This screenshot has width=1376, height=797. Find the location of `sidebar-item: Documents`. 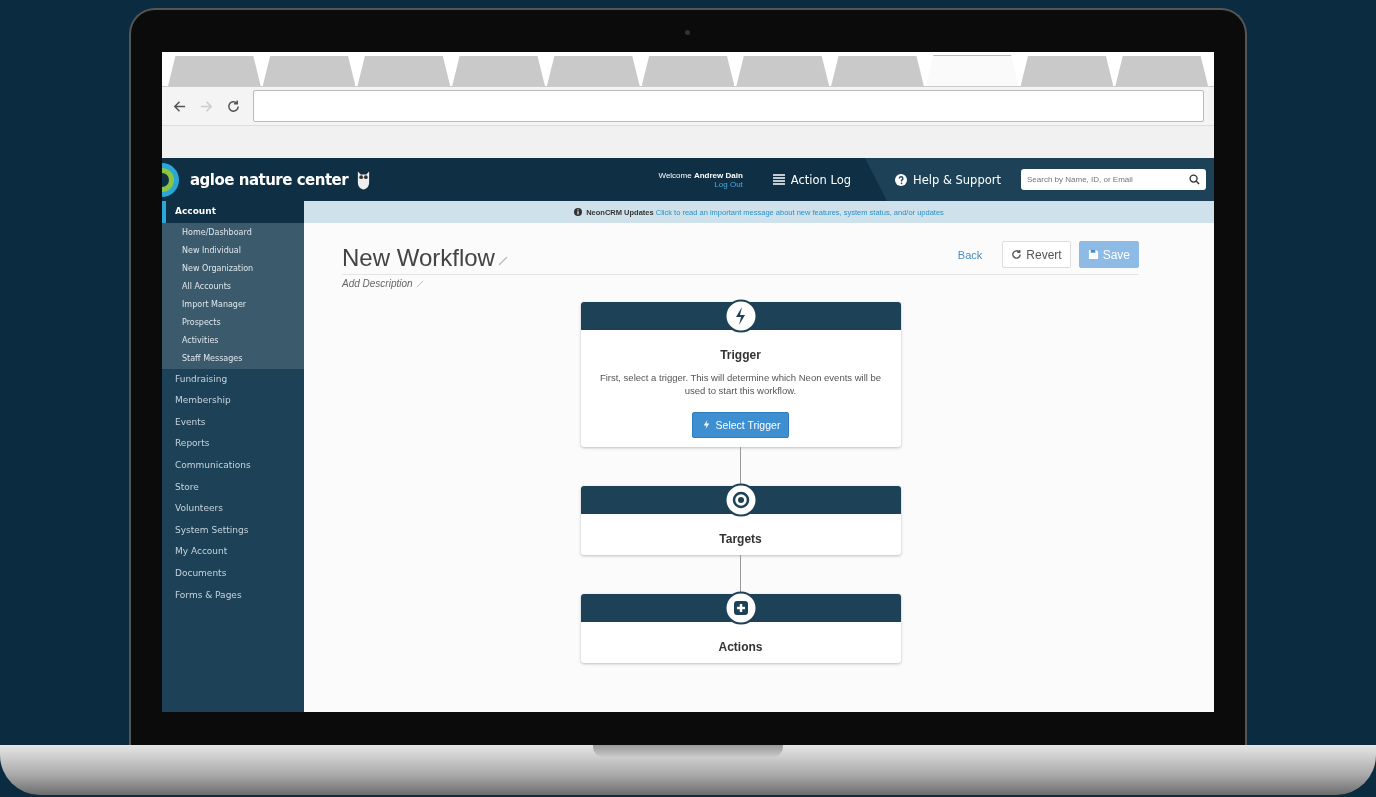

sidebar-item: Documents is located at coordinates (233, 573).